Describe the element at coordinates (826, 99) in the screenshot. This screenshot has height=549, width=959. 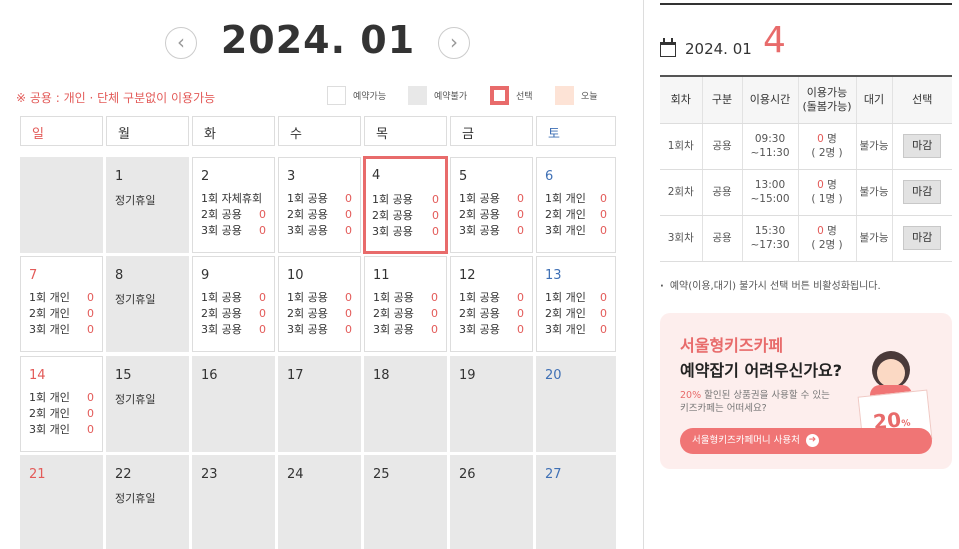
I see `header-availability: 이용가능 (돌봄가능)` at that location.